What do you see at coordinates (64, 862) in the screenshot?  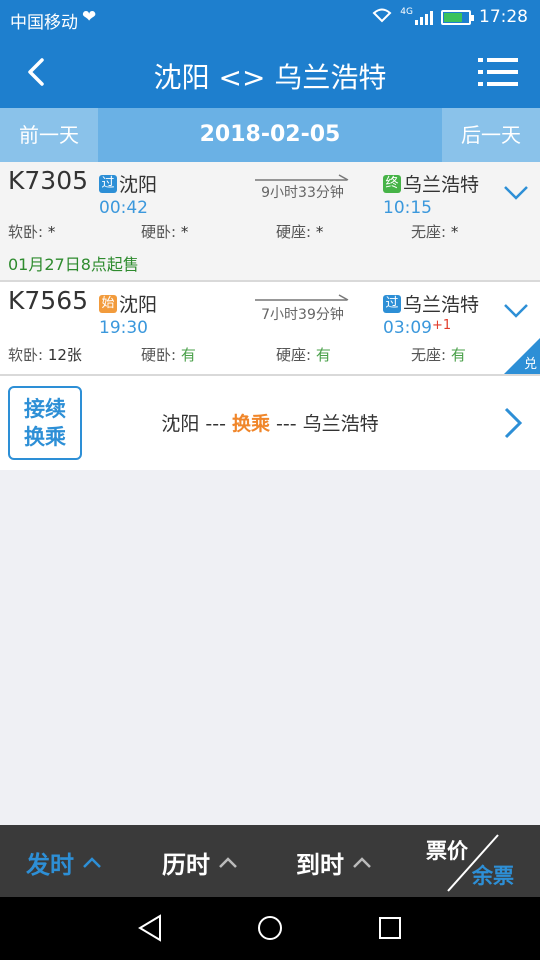 I see `sort-depart-button: 发时` at bounding box center [64, 862].